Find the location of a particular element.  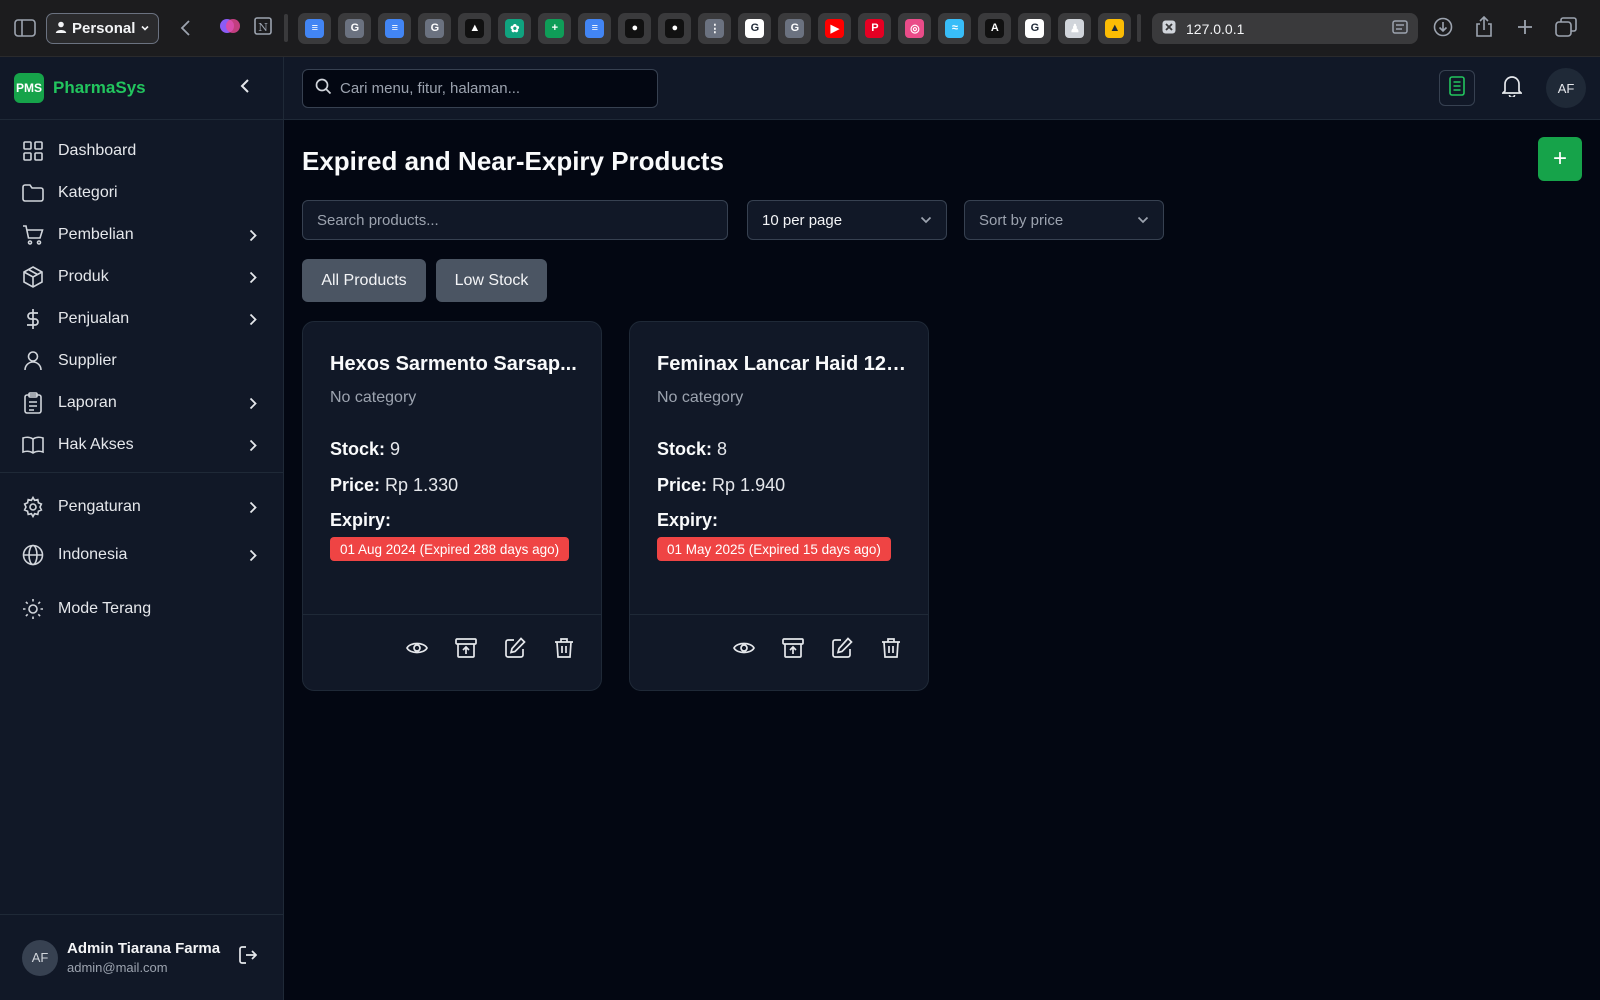

browser-tab: ◎ is located at coordinates (915, 28).